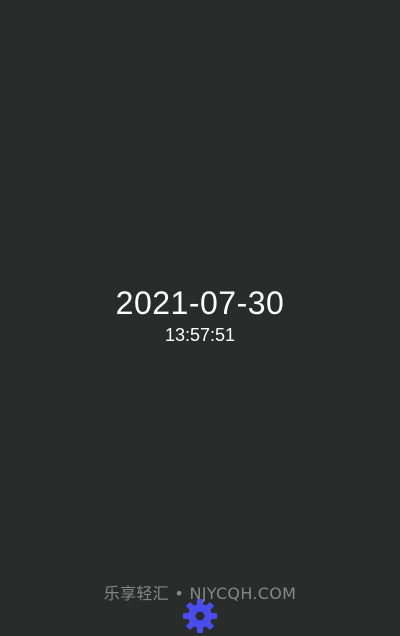 The height and width of the screenshot is (636, 400). I want to click on settings-button, so click(200, 616).